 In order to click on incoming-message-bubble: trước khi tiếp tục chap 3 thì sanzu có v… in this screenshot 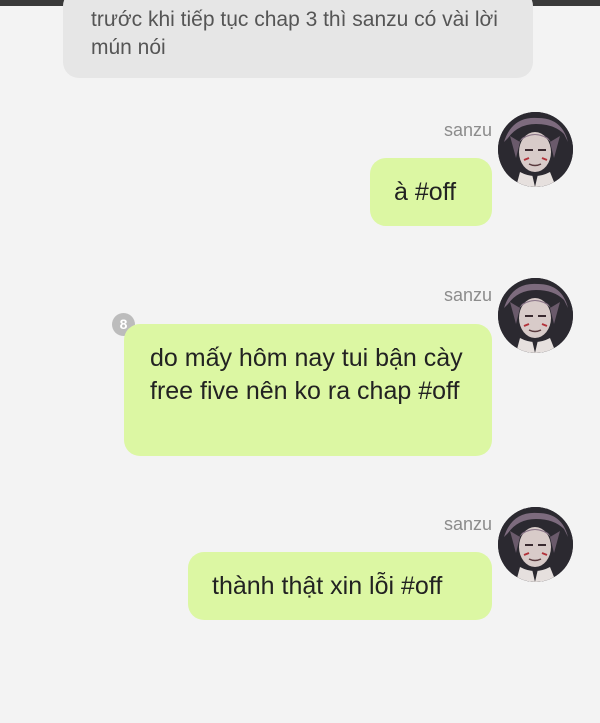, I will do `click(298, 39)`.